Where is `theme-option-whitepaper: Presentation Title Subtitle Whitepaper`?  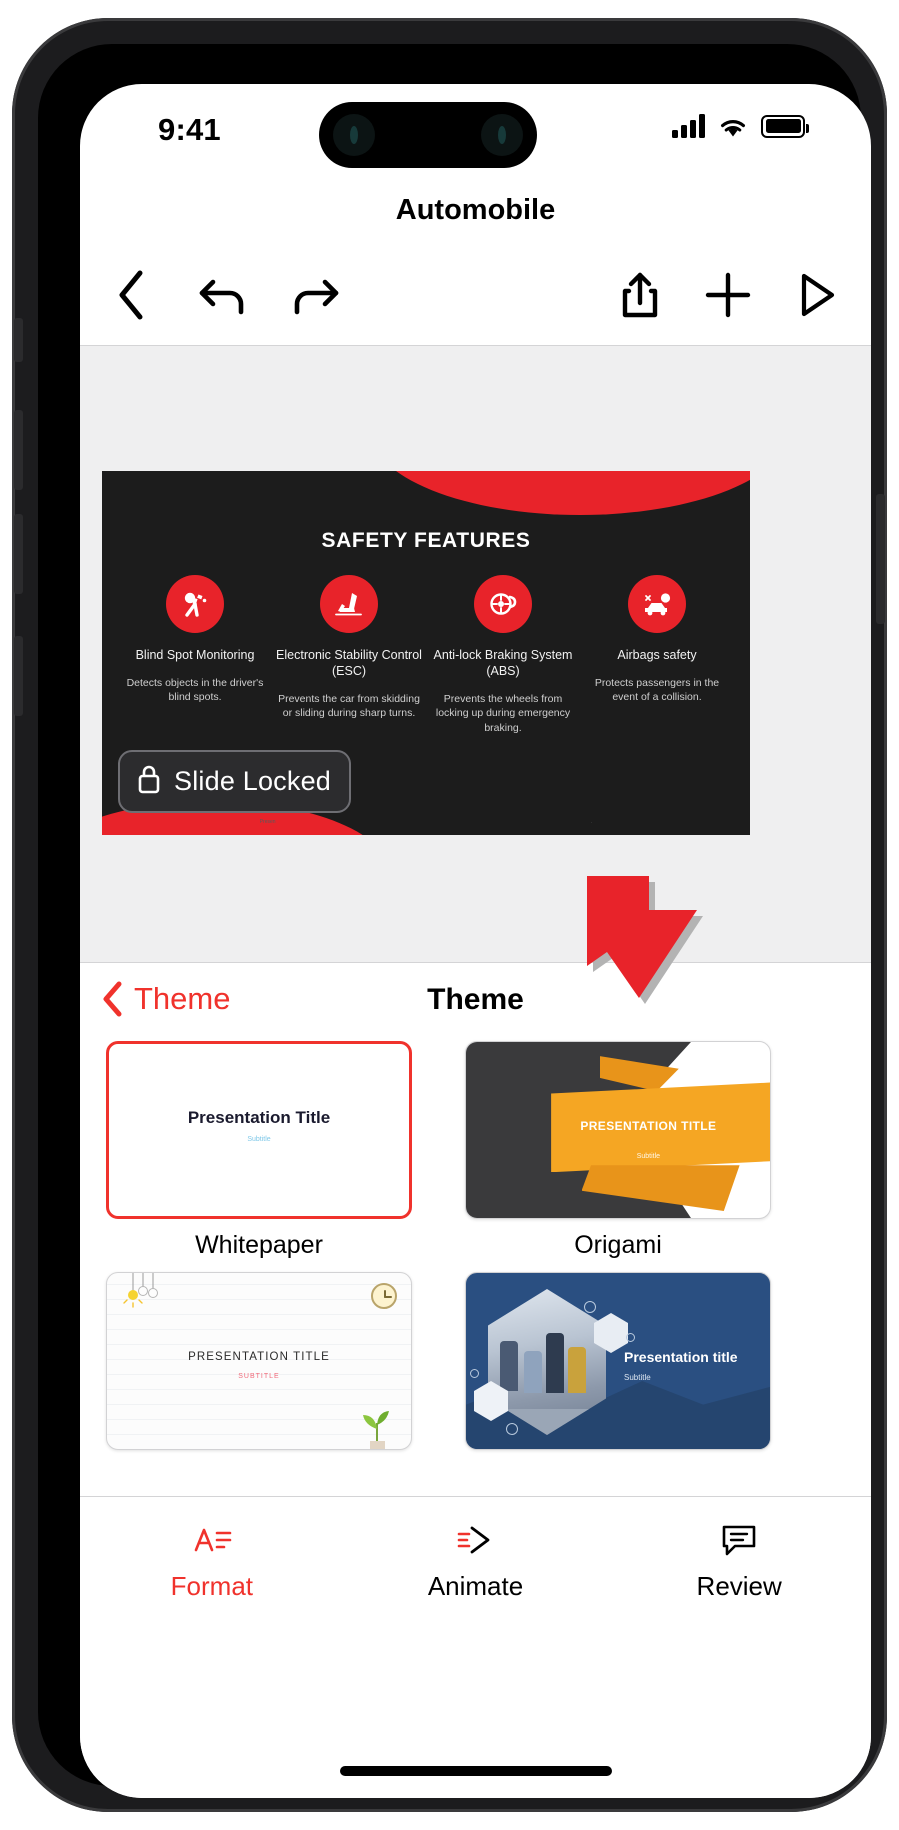
theme-option-whitepaper: Presentation Title Subtitle Whitepaper is located at coordinates (259, 1150).